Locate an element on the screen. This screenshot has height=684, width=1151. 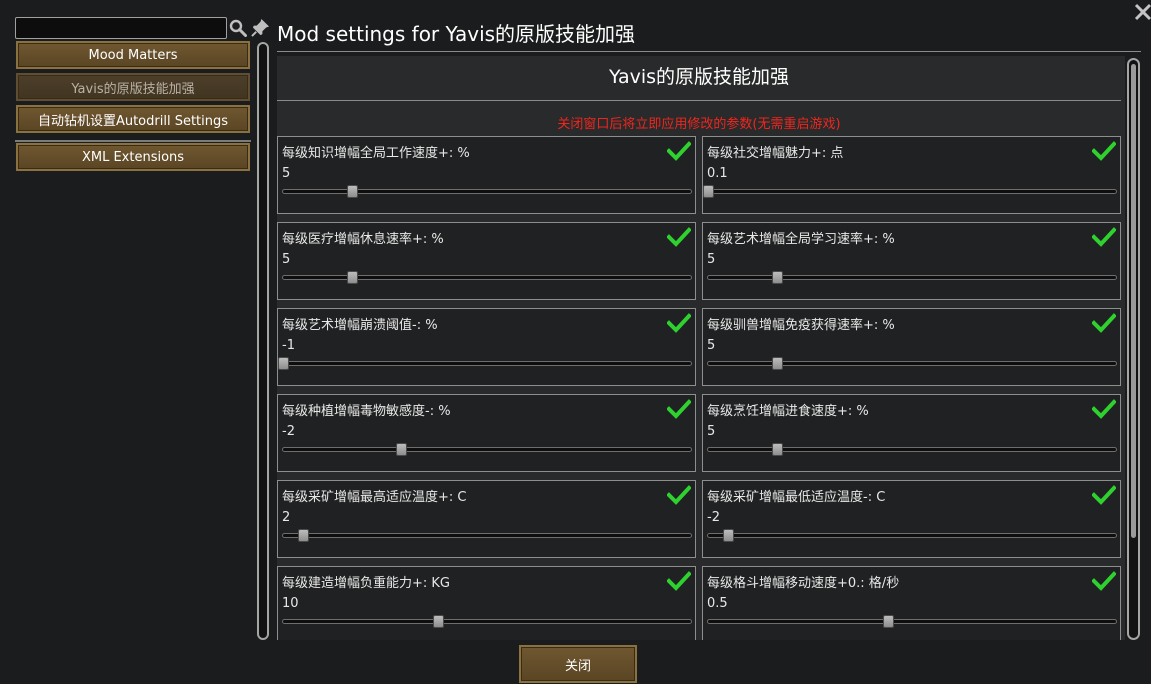
sidebar-scrollbar is located at coordinates (263, 341).